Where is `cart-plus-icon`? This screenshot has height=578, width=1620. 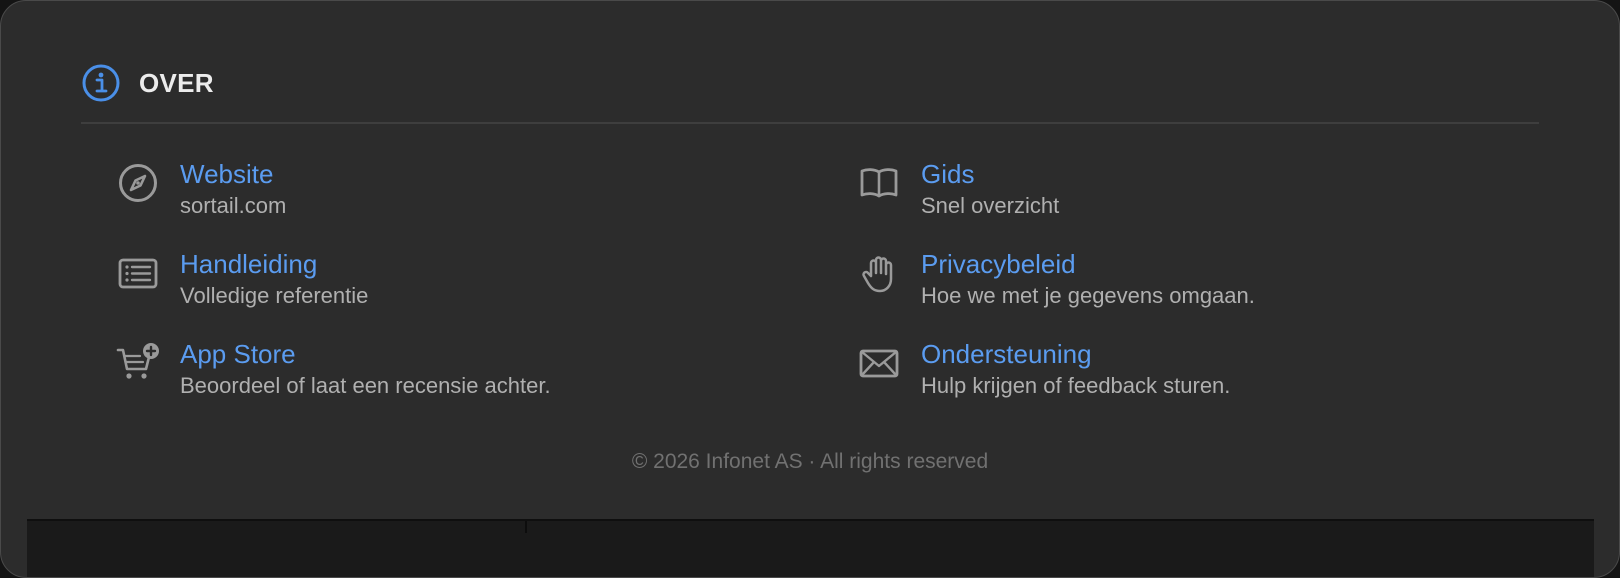 cart-plus-icon is located at coordinates (138, 363).